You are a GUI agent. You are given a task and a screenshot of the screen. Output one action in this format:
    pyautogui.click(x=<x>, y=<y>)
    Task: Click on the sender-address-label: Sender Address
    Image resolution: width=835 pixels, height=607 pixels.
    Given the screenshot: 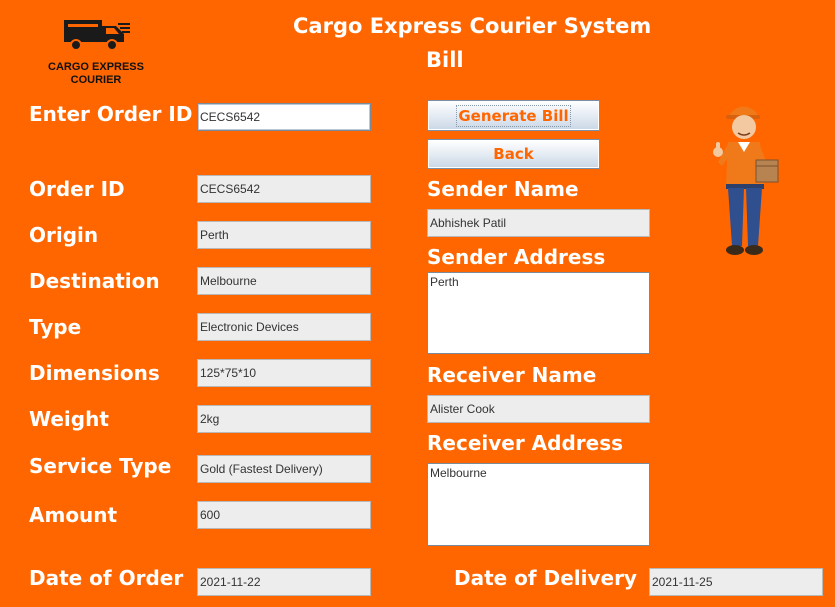 What is the action you would take?
    pyautogui.click(x=516, y=257)
    